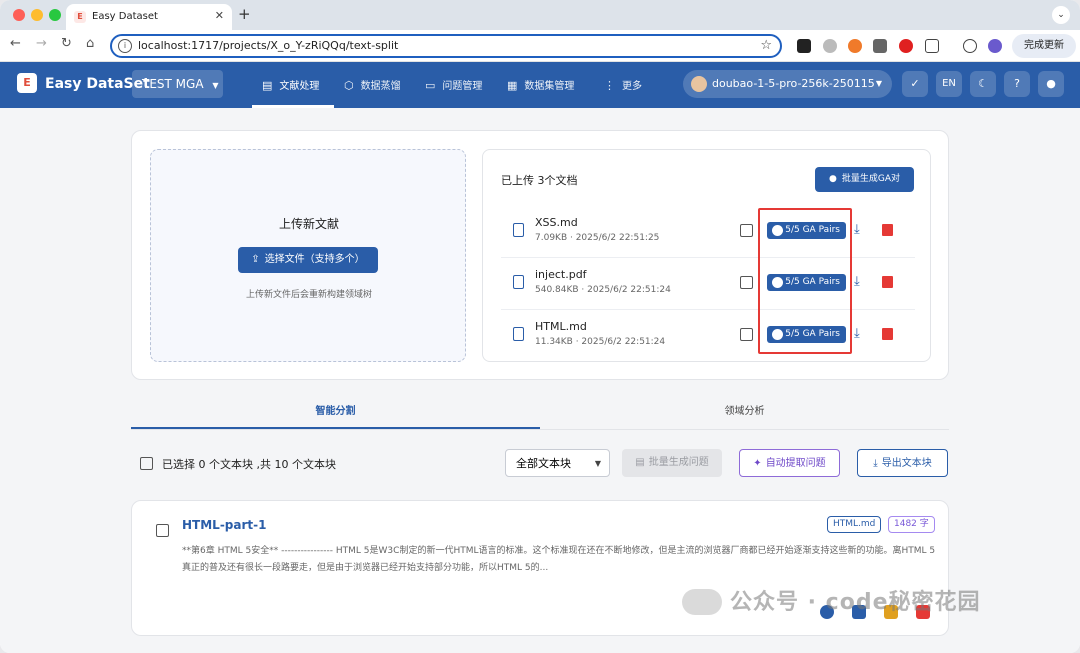 This screenshot has width=1080, height=653. I want to click on doc-name: HTML.md, so click(561, 326).